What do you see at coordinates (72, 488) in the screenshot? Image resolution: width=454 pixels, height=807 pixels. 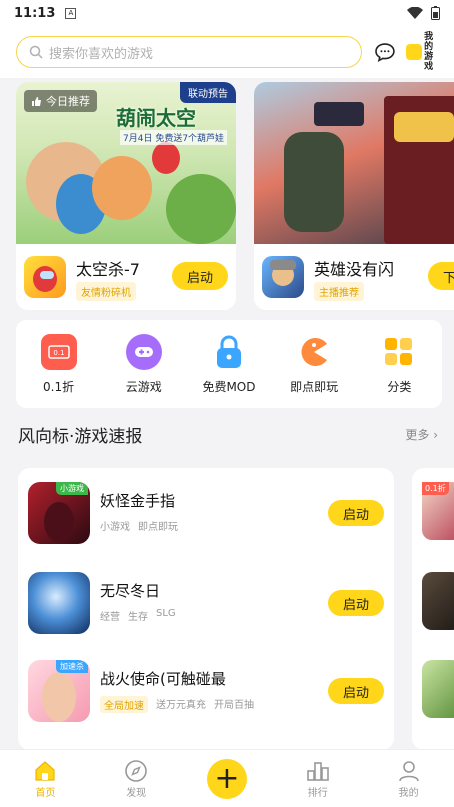 I see `game-badge: 小游戏` at bounding box center [72, 488].